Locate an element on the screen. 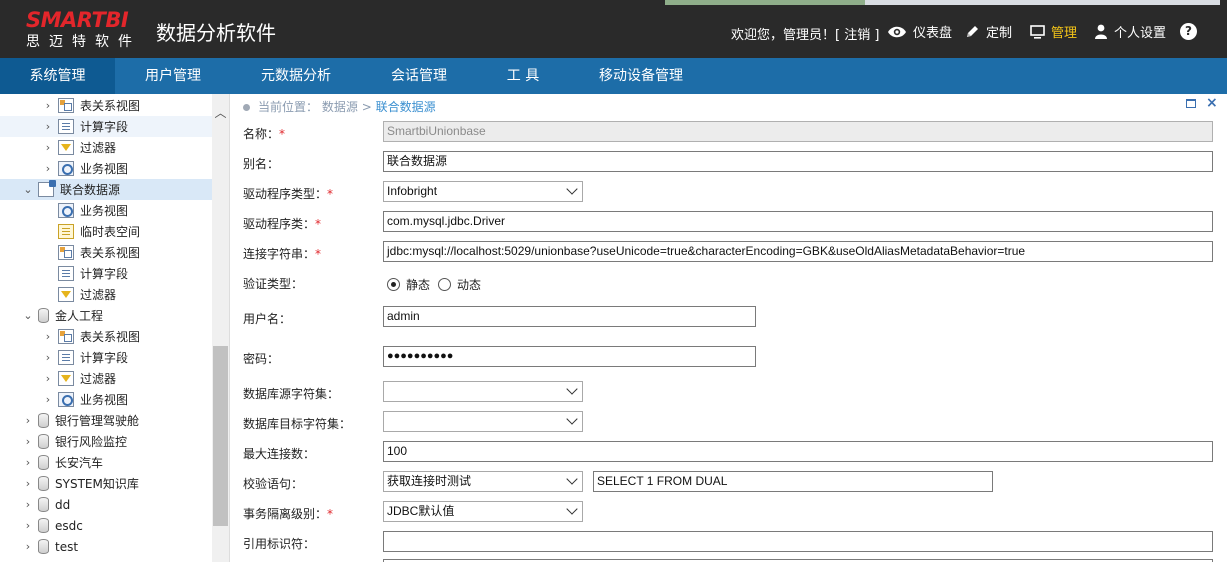 This screenshot has width=1227, height=562. tree-node-business-view: 业务视图 is located at coordinates (106, 210).